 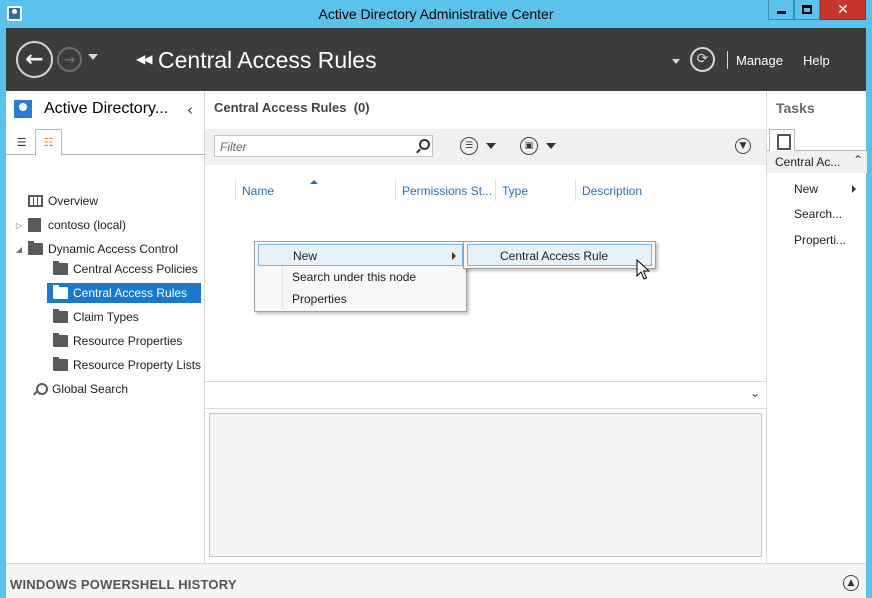 I want to click on tree-item-label: Central Access Policies, so click(x=135, y=269).